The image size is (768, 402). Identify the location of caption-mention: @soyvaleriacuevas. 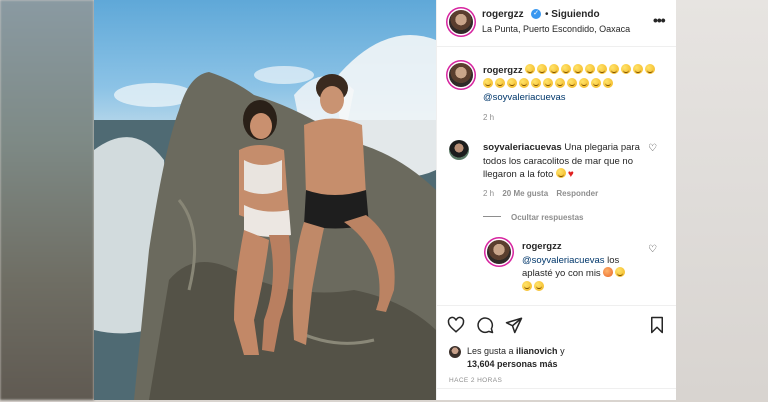
(524, 97).